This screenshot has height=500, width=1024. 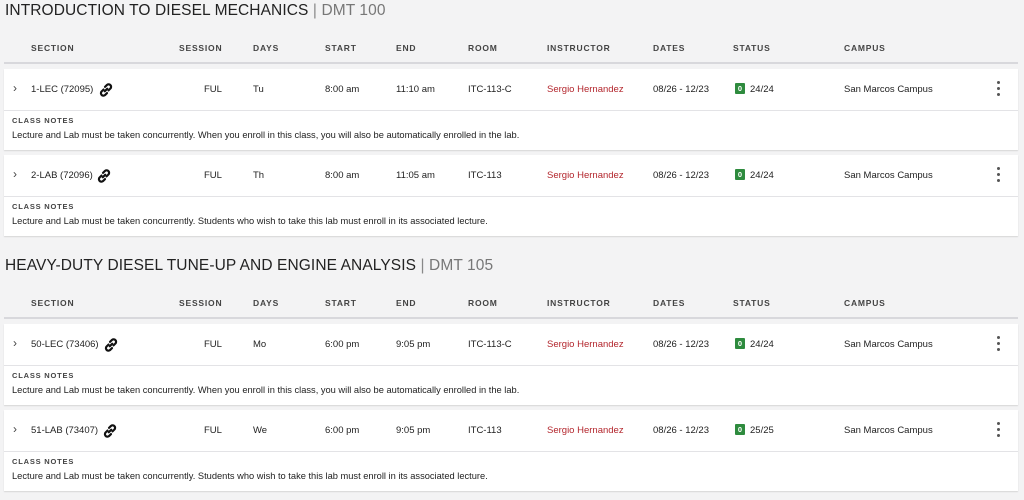 I want to click on section-id: 50-LEC (73406), so click(x=65, y=344).